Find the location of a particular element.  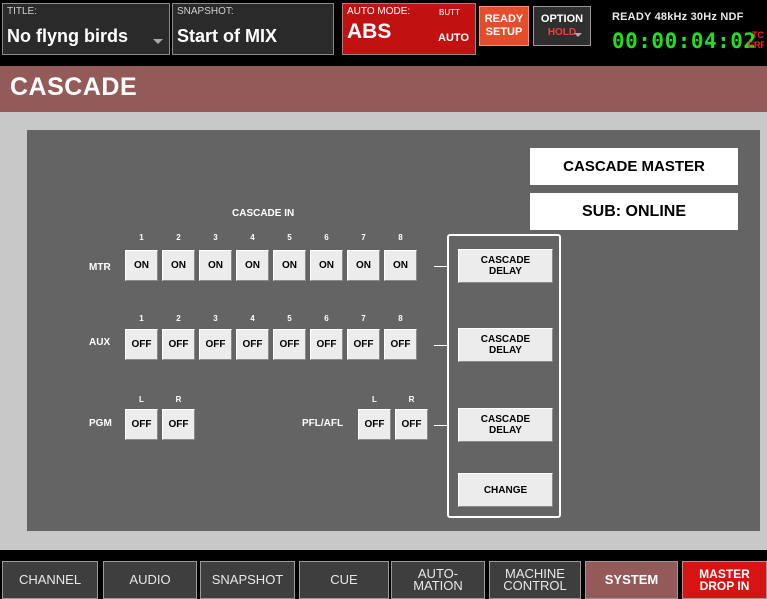

nav-label: SNAPSHOT is located at coordinates (247, 579).